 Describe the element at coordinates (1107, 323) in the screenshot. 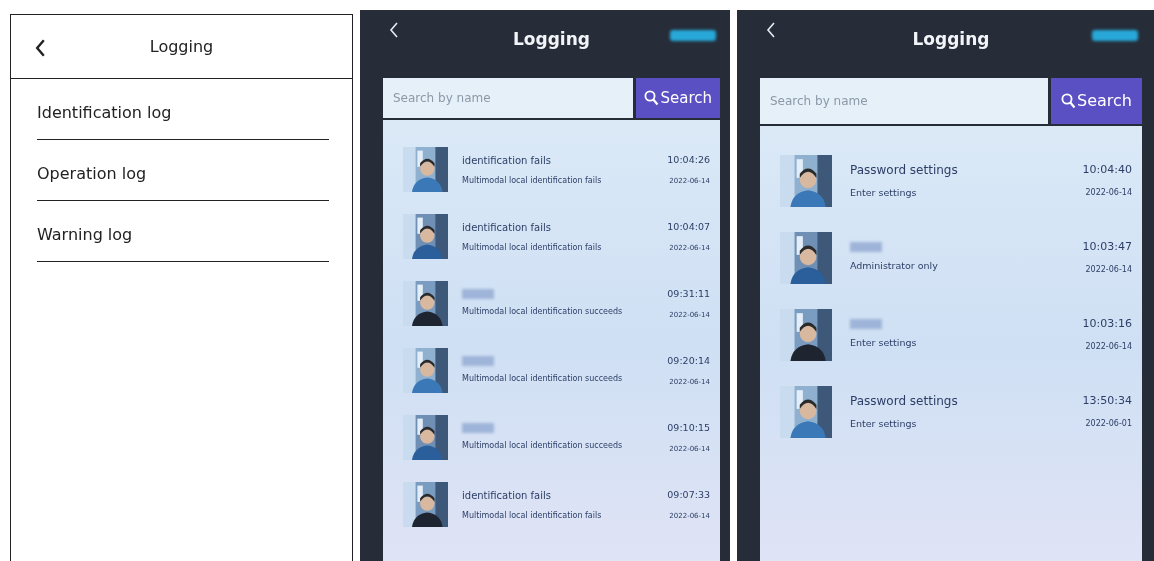

I see `log-time: 10:03:16` at that location.